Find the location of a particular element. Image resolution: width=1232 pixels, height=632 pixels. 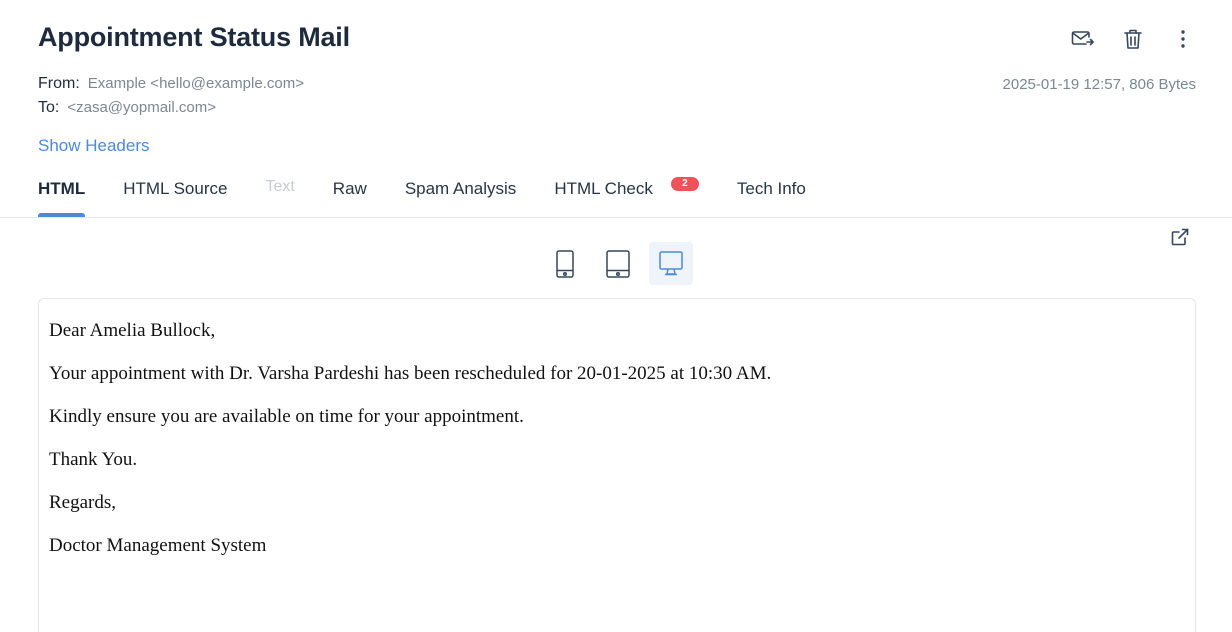

tab-html-source: HTML Source is located at coordinates (175, 193).